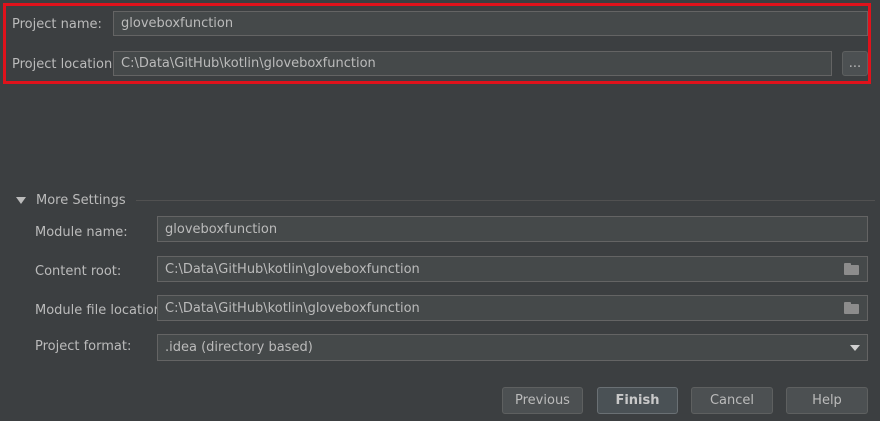 The height and width of the screenshot is (421, 880). Describe the element at coordinates (81, 200) in the screenshot. I see `more-settings-title: More Settings` at that location.